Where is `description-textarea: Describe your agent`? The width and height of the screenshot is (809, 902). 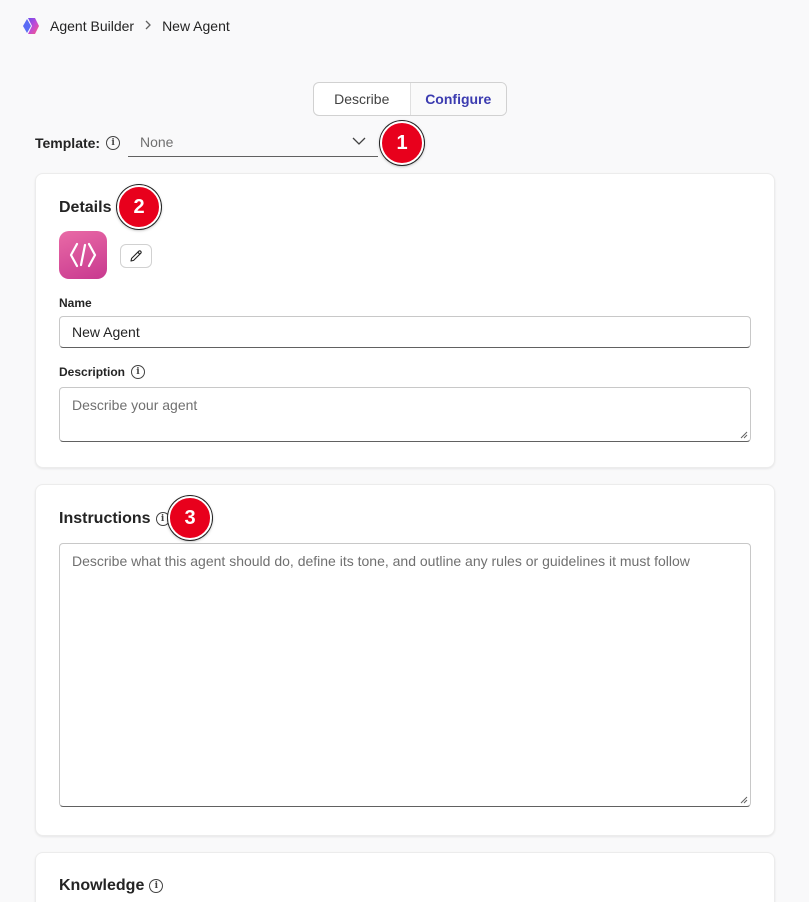 description-textarea: Describe your agent is located at coordinates (405, 414).